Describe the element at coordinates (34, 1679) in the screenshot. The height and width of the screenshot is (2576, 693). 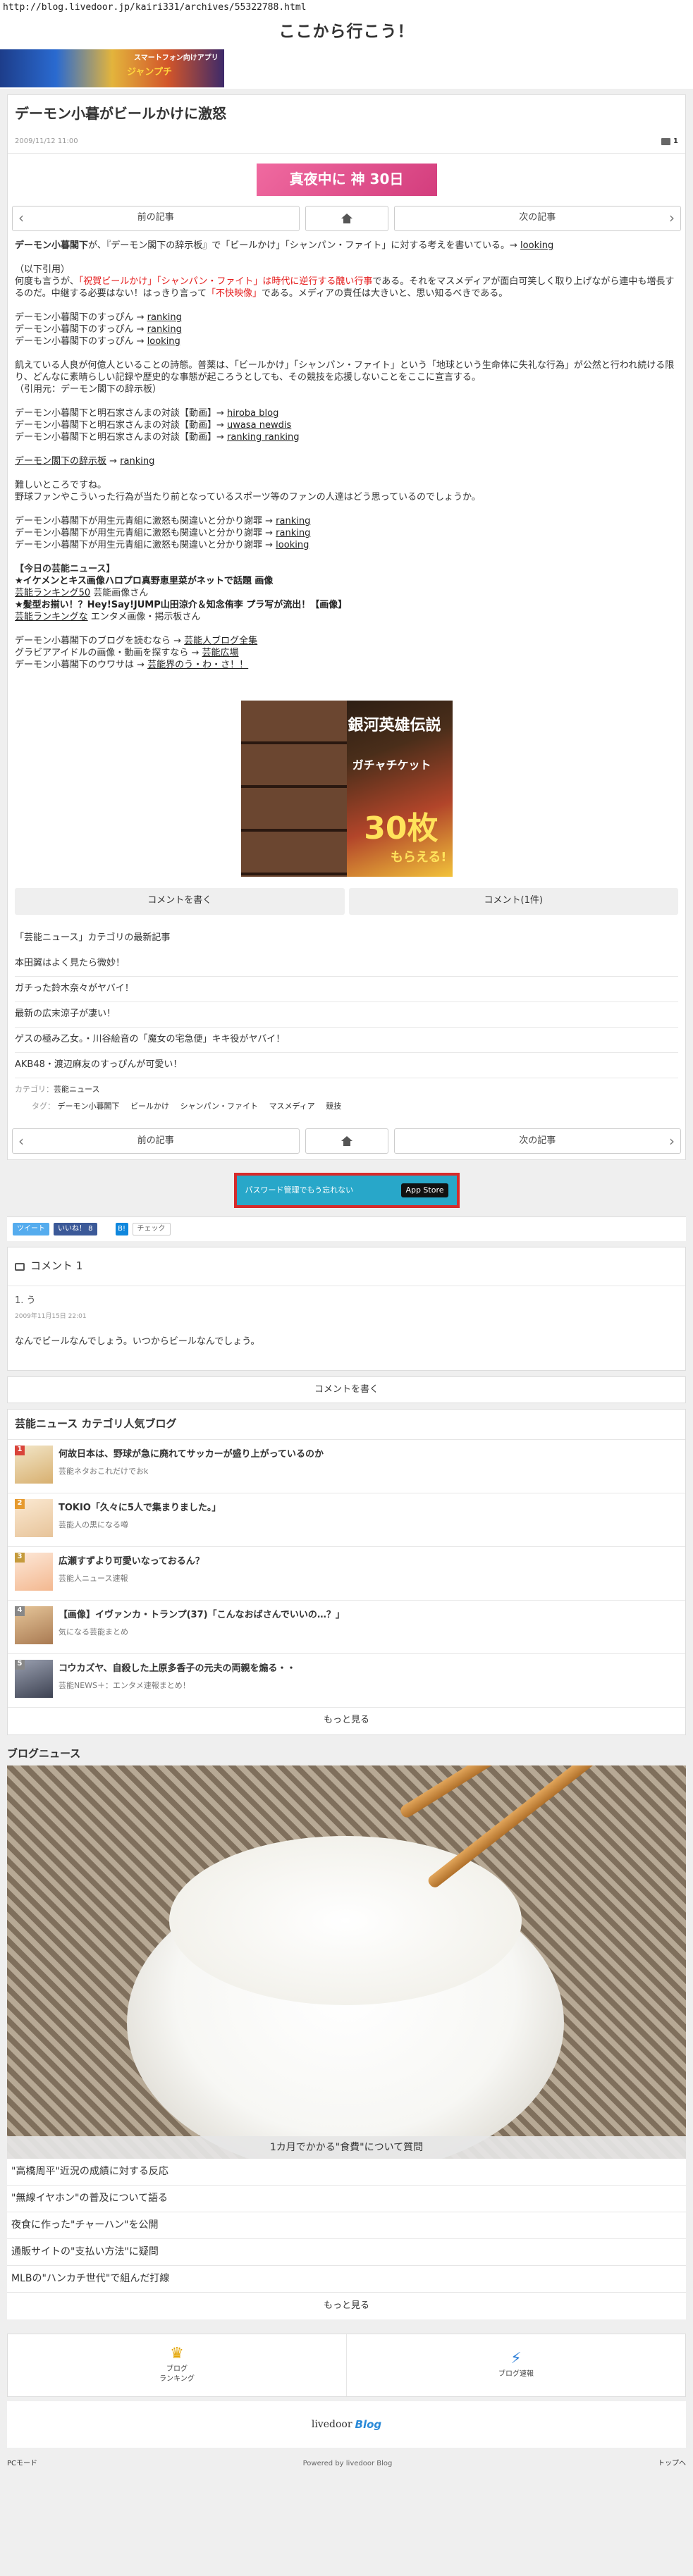
I see `popular-thumb: 5` at that location.